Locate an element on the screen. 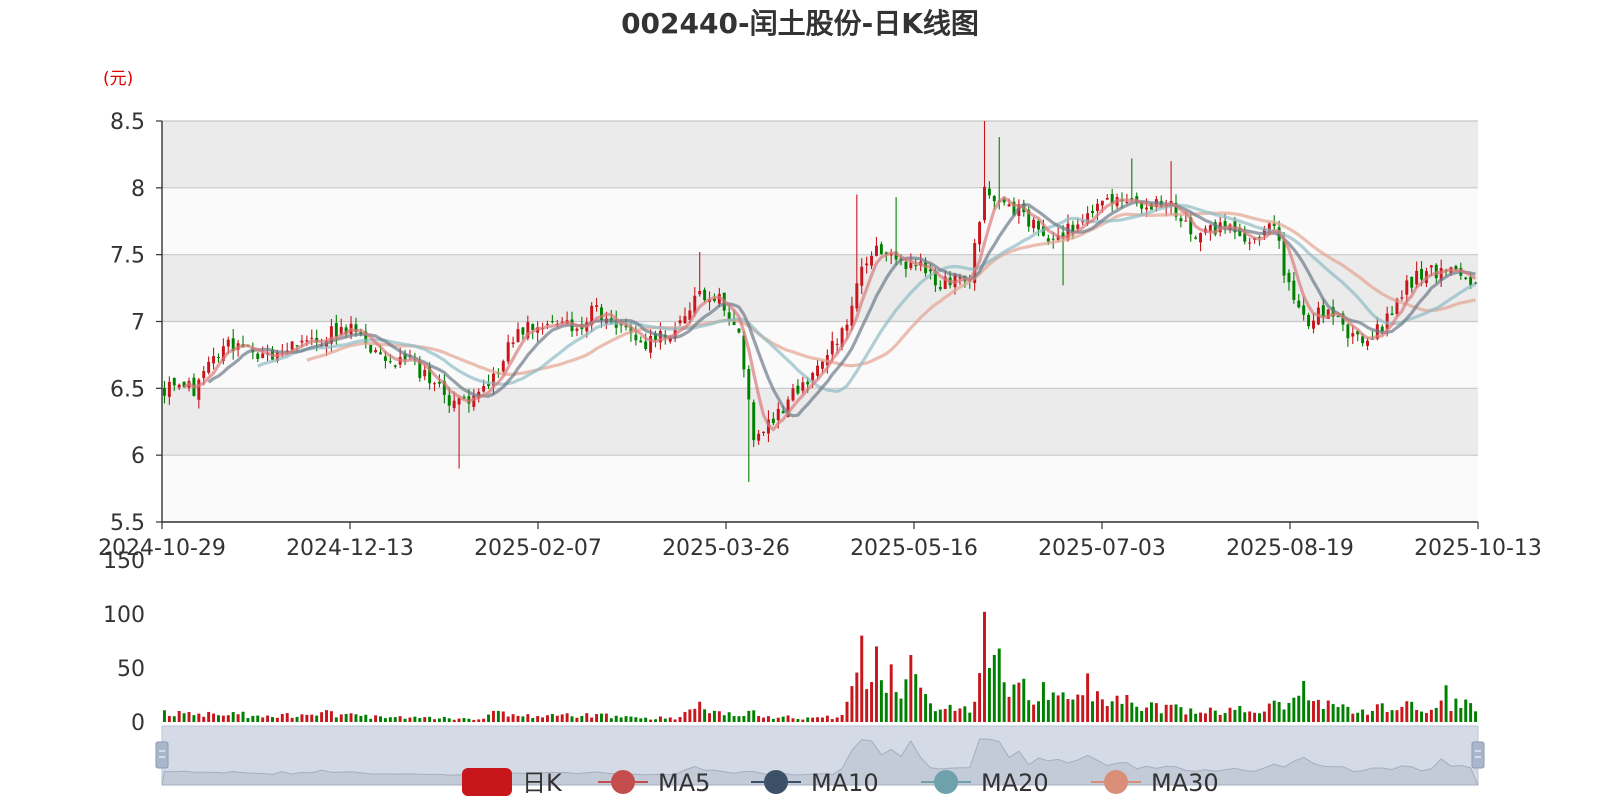 This screenshot has height=800, width=1600. legend-item-ma20: MA20 is located at coordinates (985, 783).